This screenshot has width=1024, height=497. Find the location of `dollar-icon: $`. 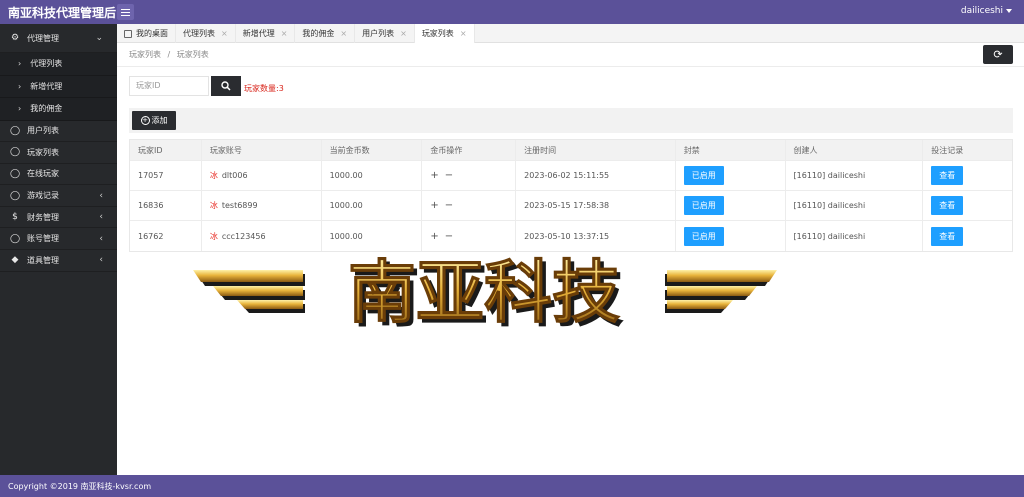

dollar-icon: $ is located at coordinates (15, 217).